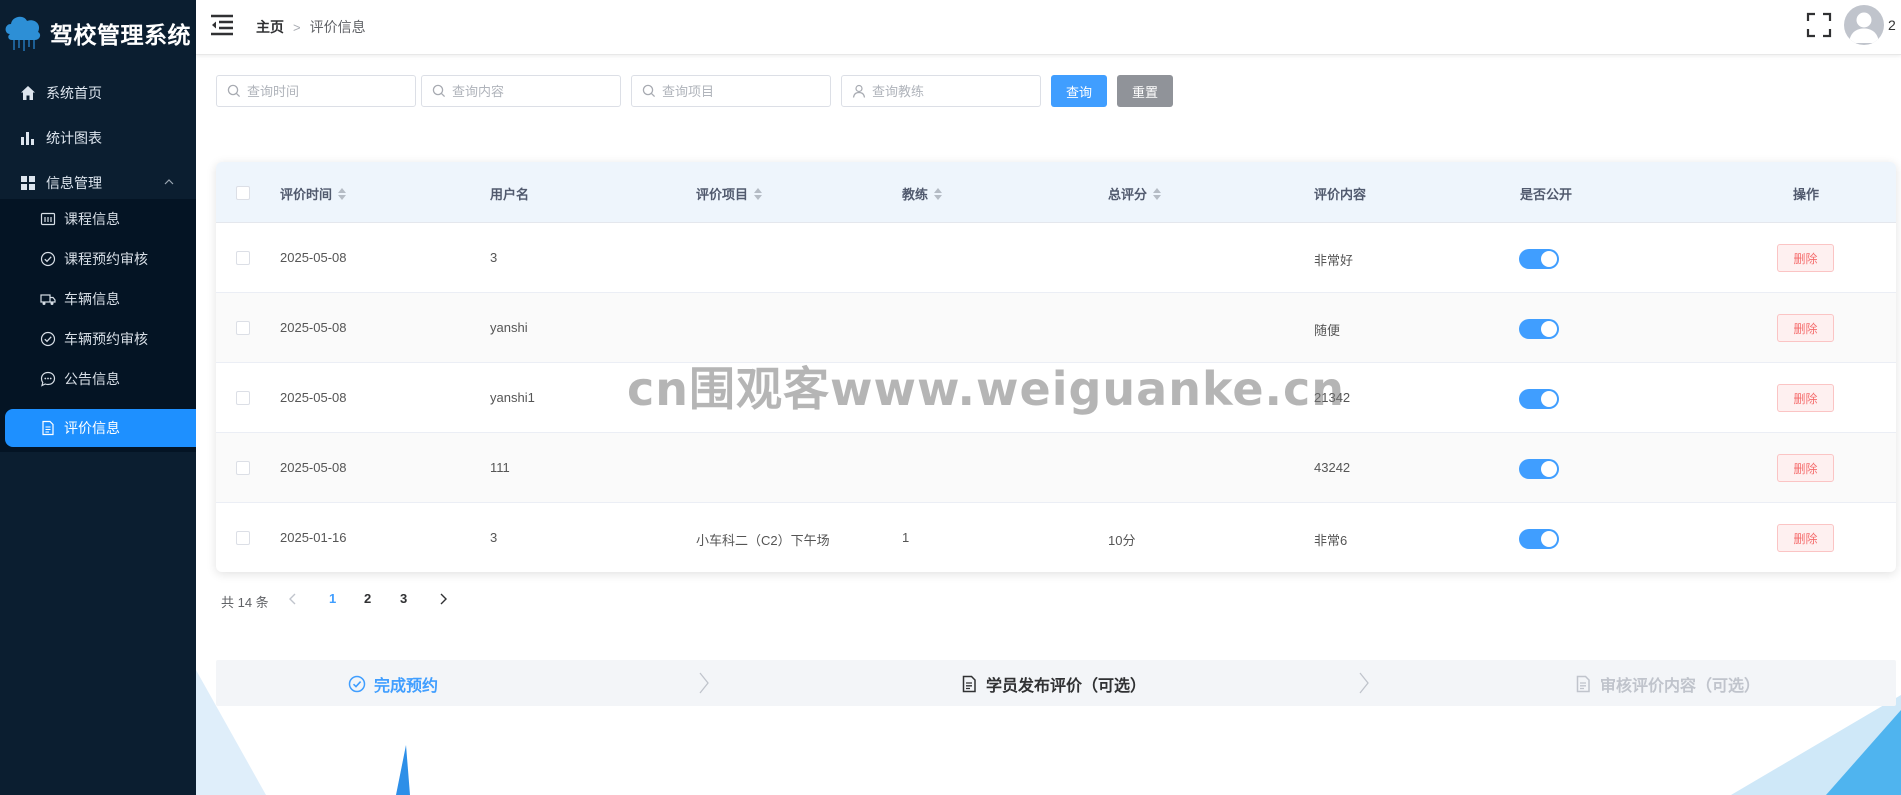 The image size is (1901, 795). I want to click on truck-icon, so click(48, 299).